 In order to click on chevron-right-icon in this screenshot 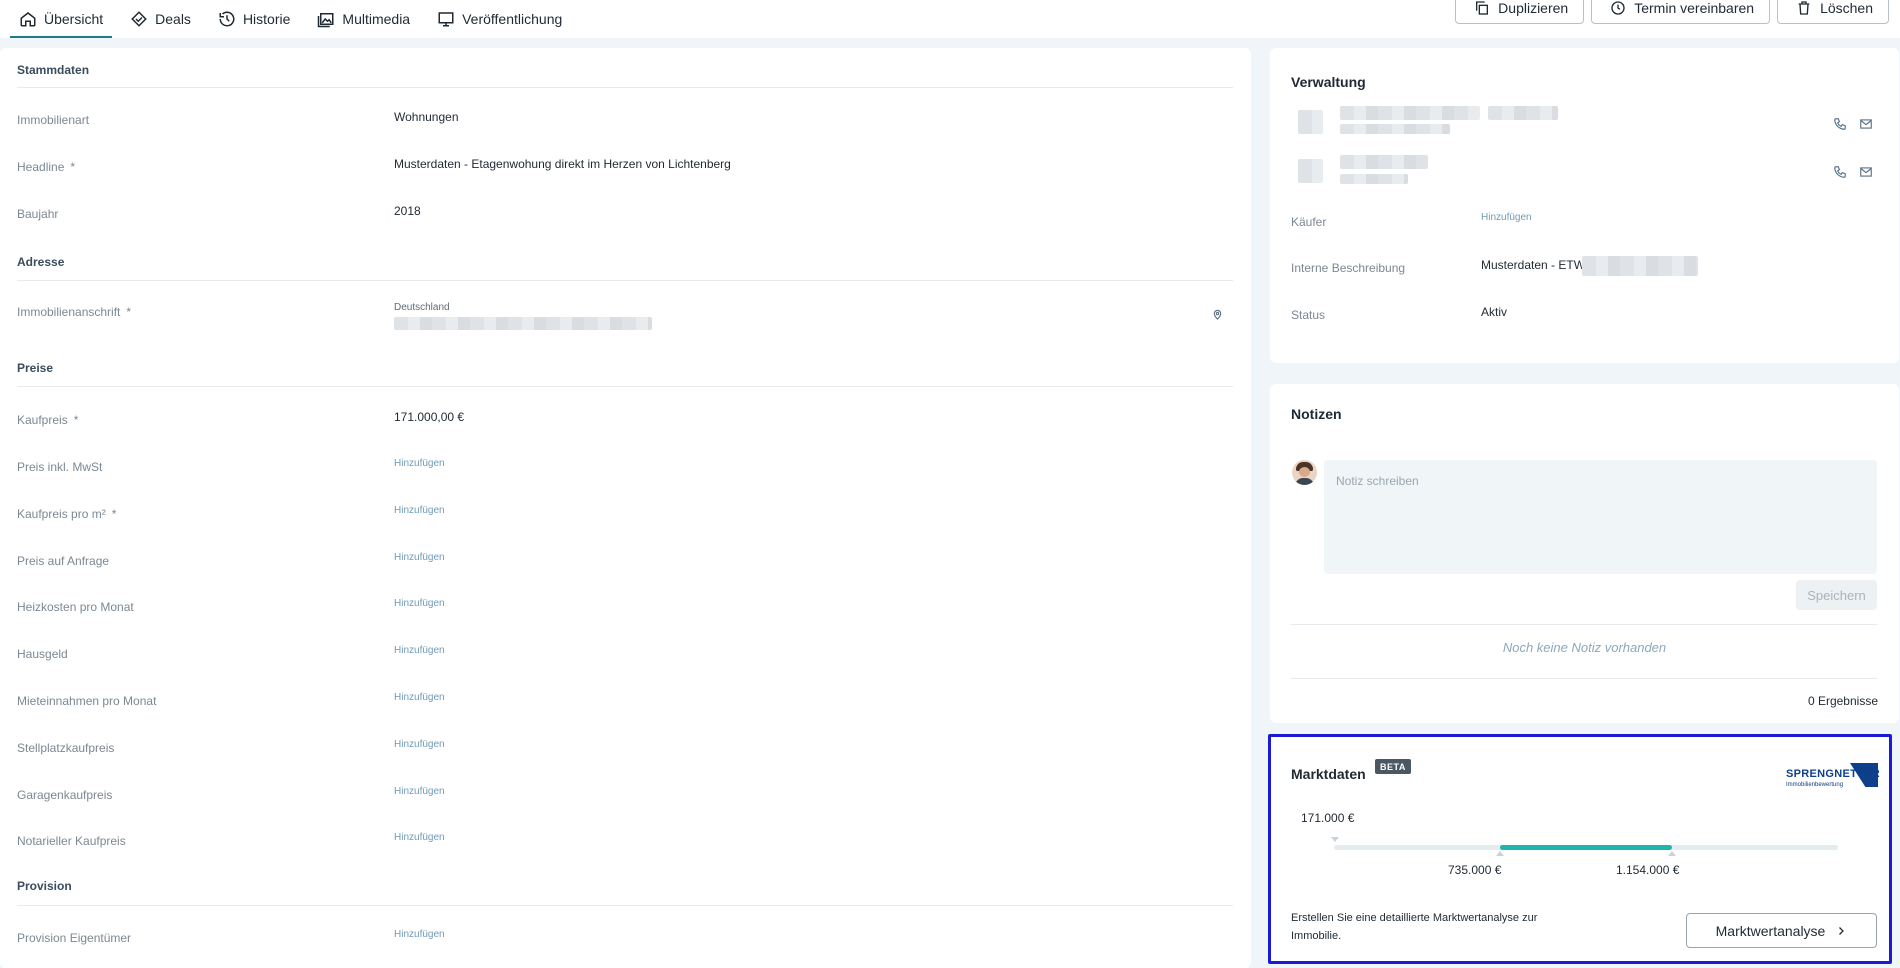, I will do `click(1842, 930)`.